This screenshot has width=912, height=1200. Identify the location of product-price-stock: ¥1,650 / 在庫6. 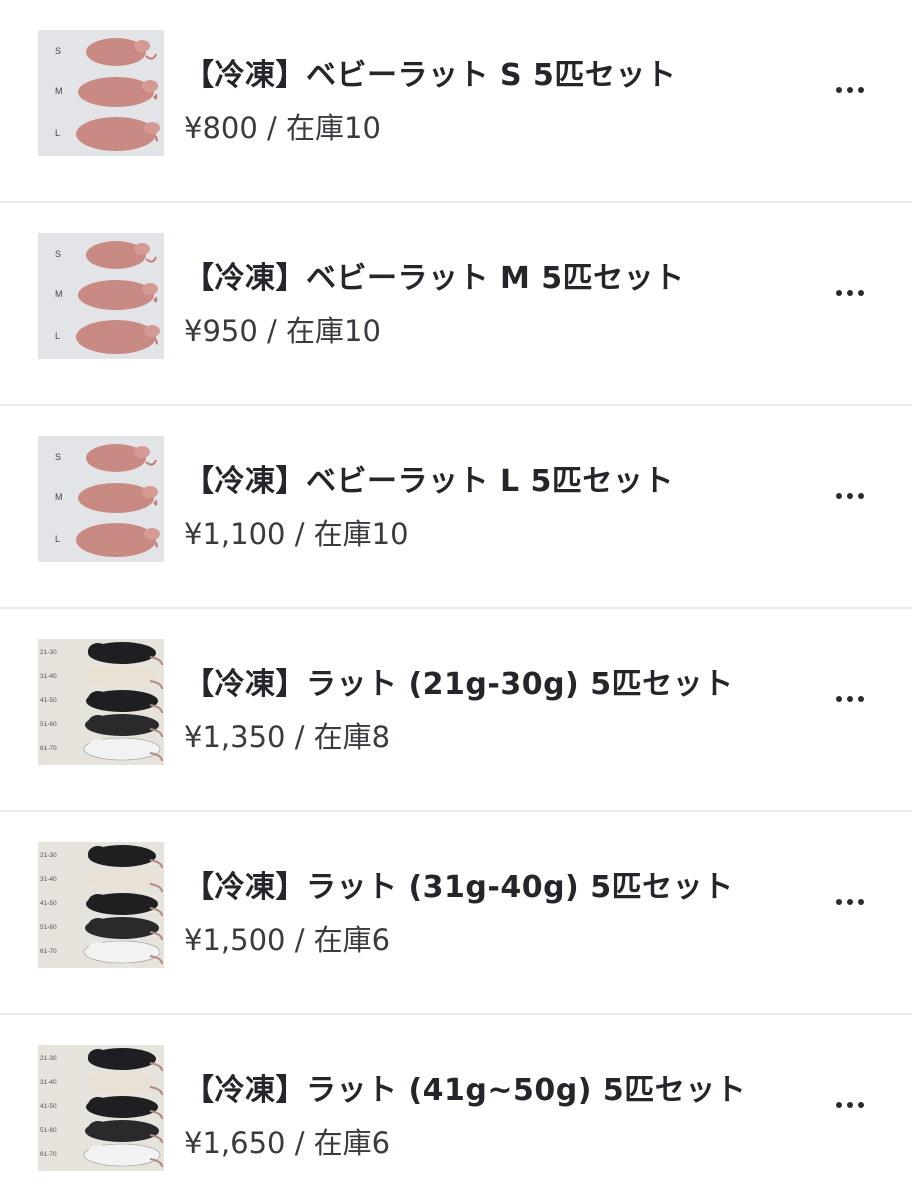
(287, 1143).